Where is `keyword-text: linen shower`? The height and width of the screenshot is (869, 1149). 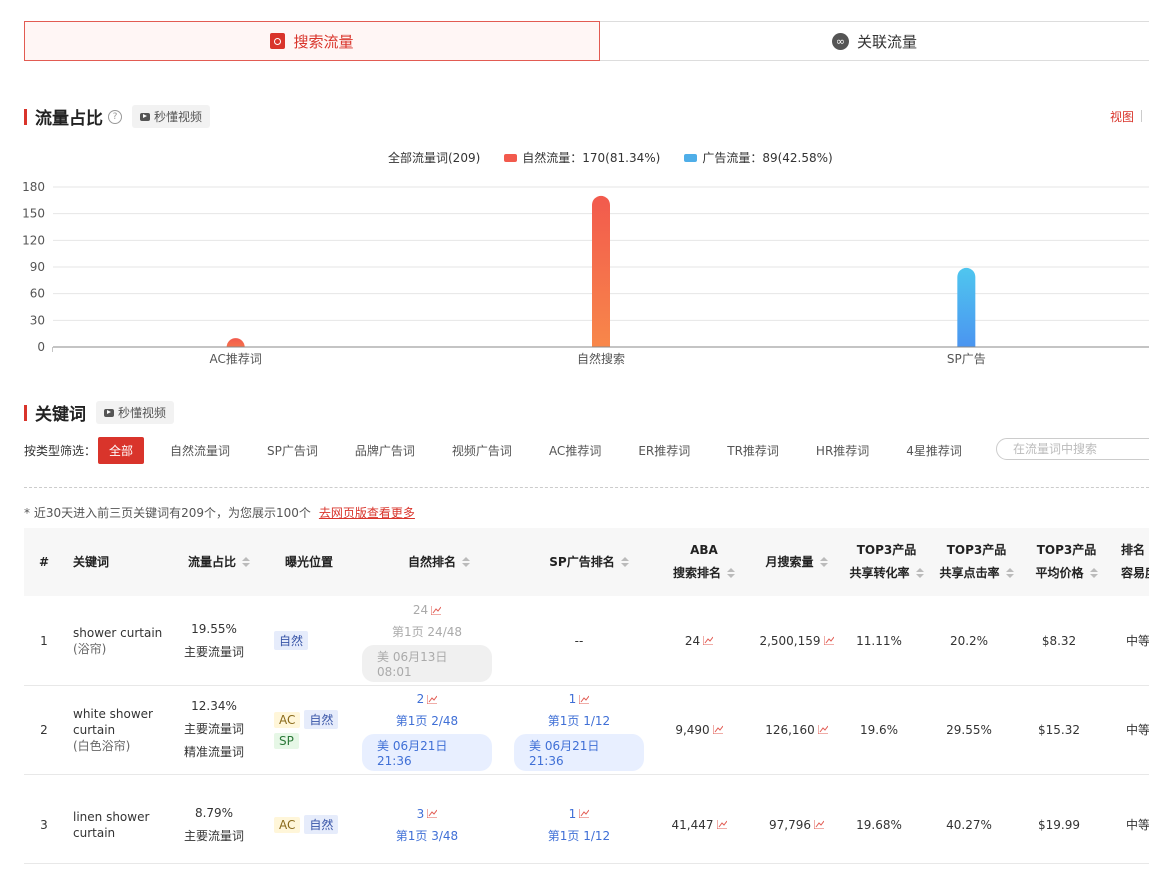
keyword-text: linen shower is located at coordinates (111, 817).